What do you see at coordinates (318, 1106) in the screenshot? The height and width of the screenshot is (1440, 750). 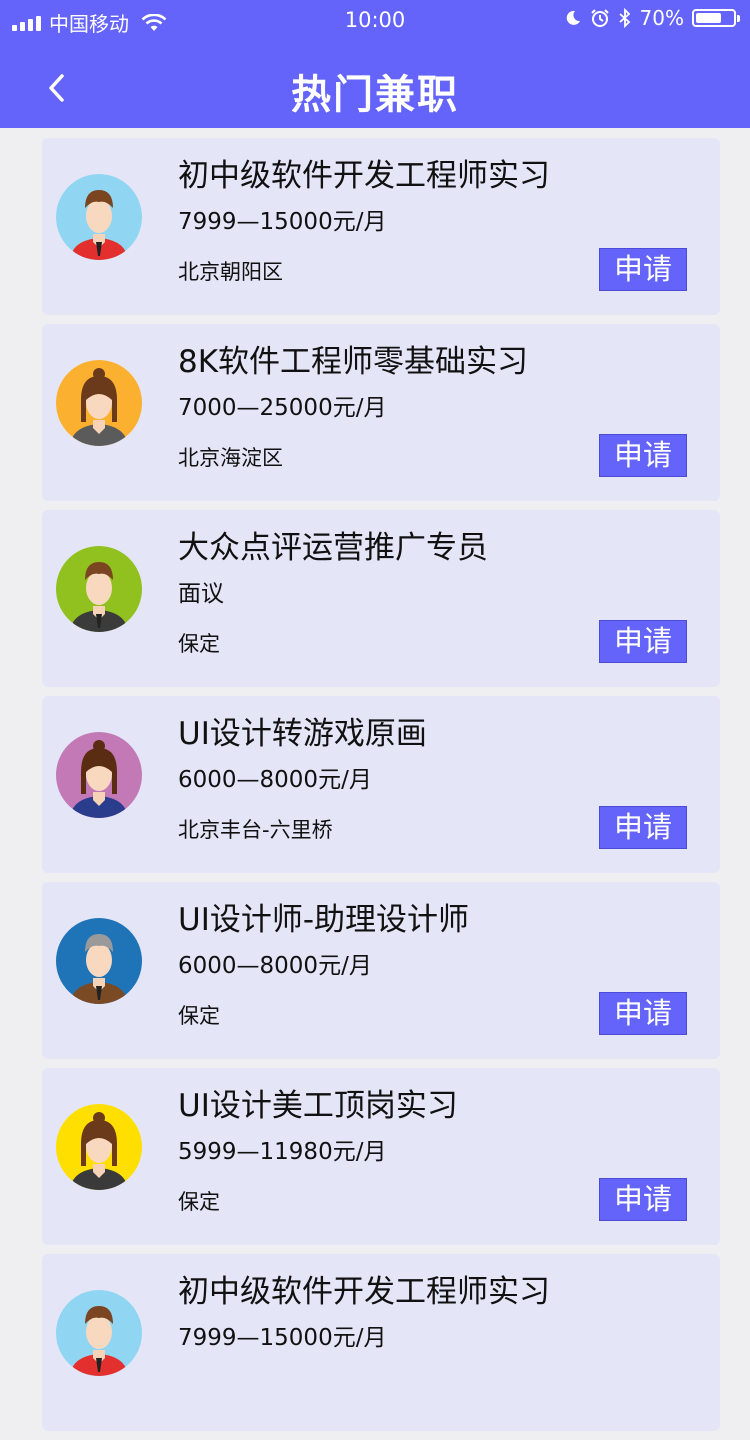 I see `job-title: UI设计美工顶岗实习` at bounding box center [318, 1106].